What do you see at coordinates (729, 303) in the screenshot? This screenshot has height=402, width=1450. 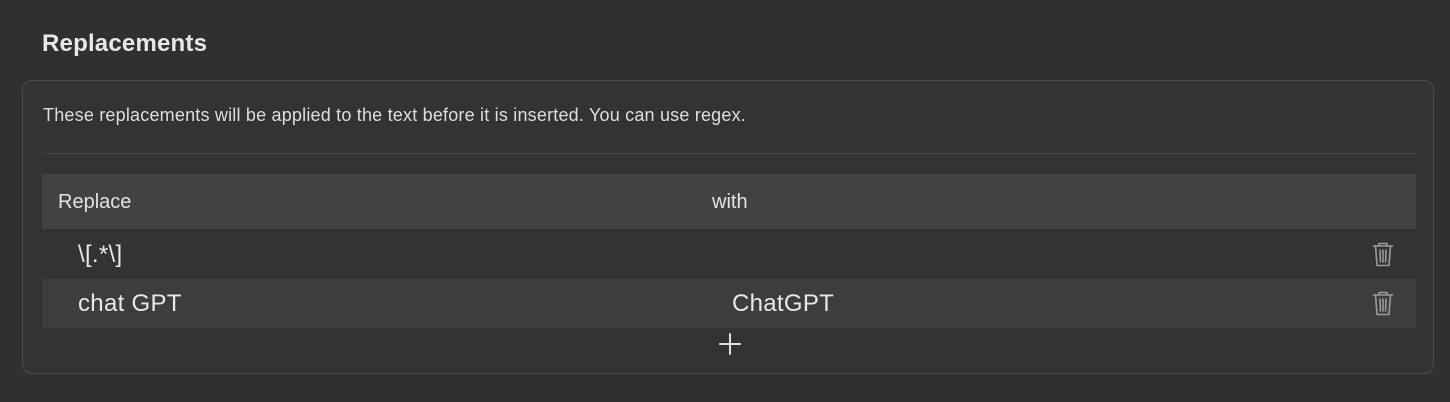 I see `table-row: chat GPT ChatGPT` at bounding box center [729, 303].